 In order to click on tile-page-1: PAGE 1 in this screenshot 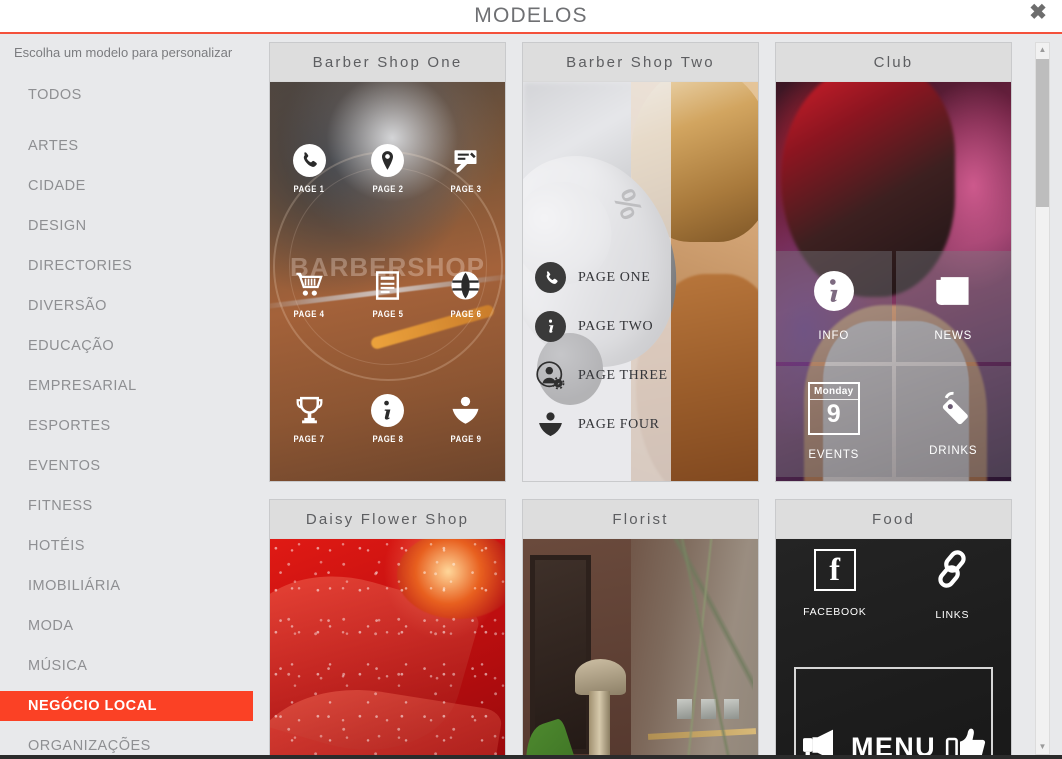, I will do `click(309, 168)`.